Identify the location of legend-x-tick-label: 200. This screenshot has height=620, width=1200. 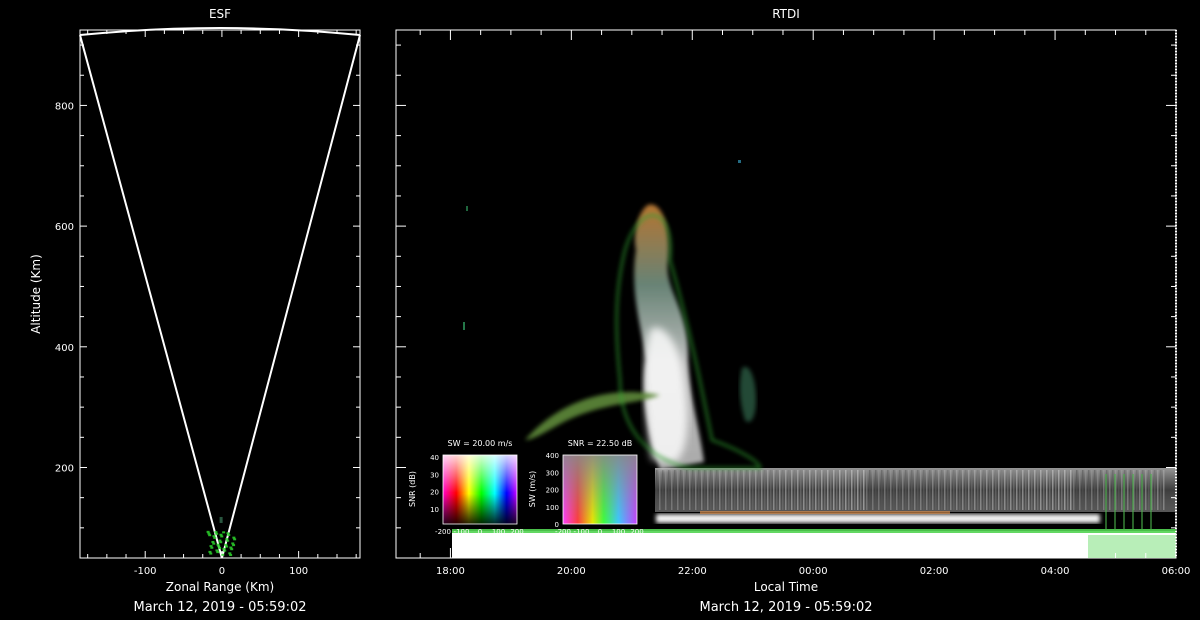
(636, 532).